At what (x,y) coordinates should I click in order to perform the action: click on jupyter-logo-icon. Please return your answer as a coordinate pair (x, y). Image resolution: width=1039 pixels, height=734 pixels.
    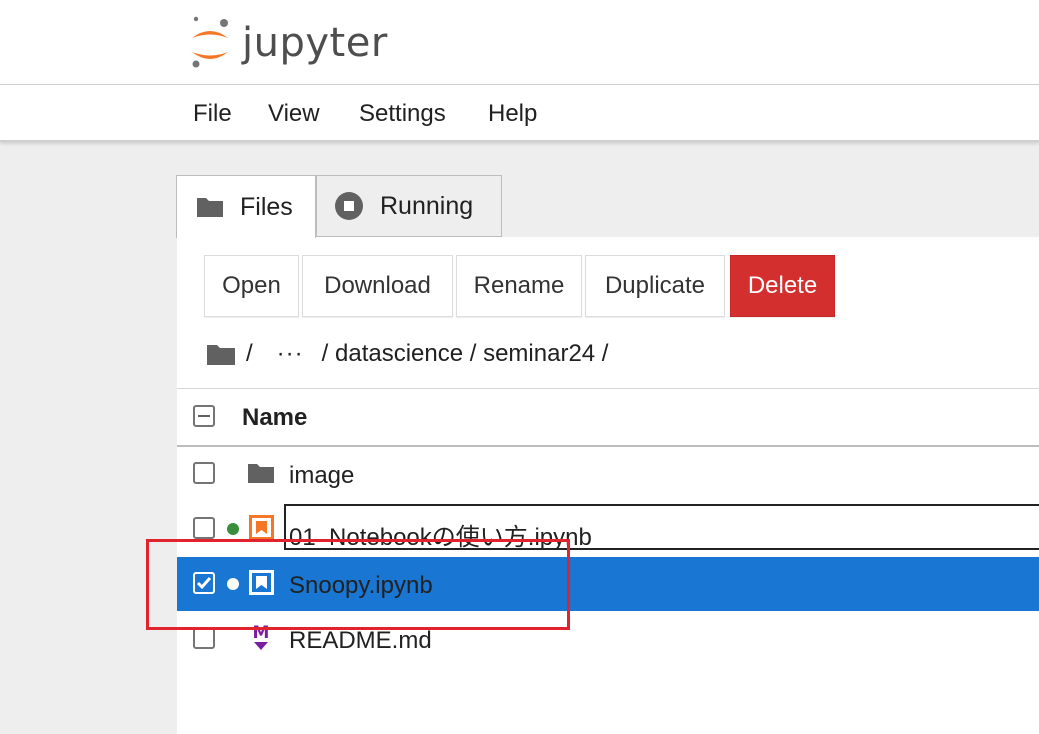
    Looking at the image, I should click on (210, 42).